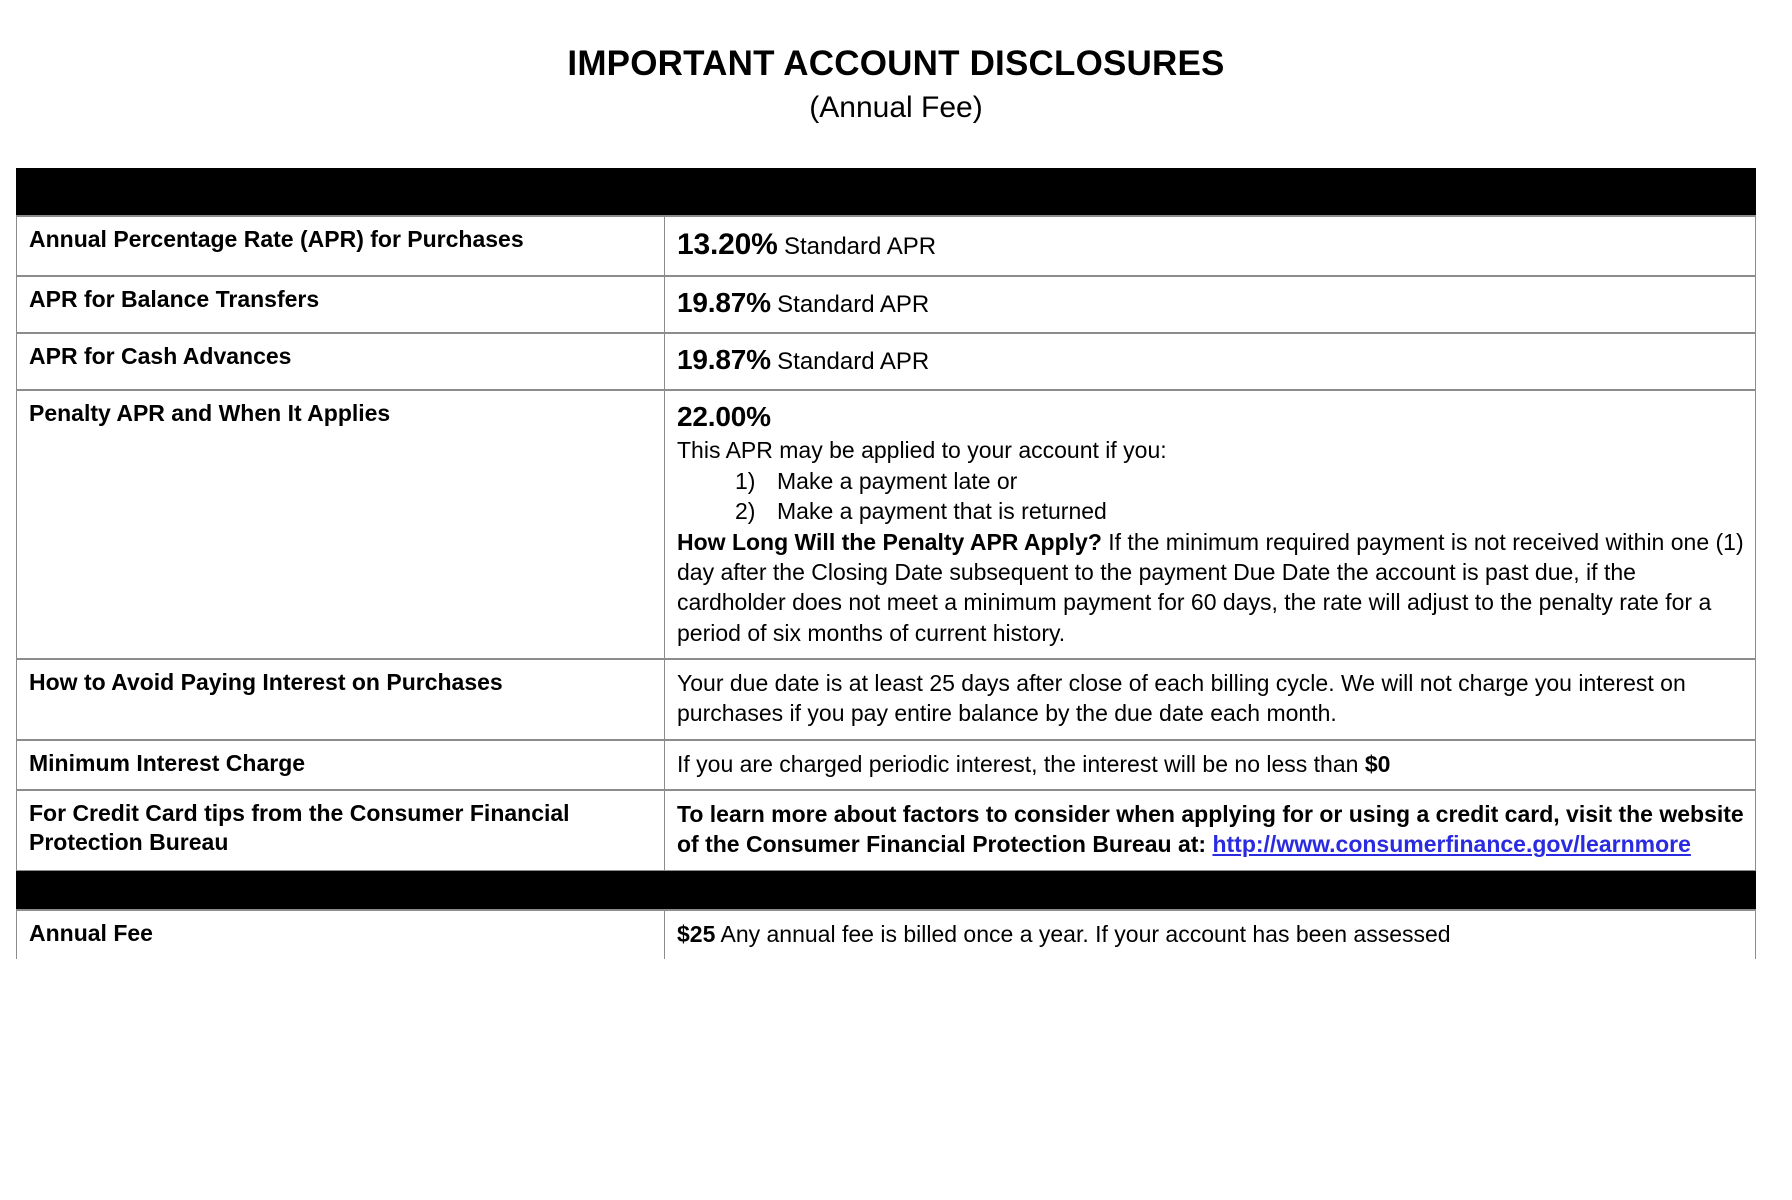 This screenshot has height=1200, width=1792. I want to click on penalty-apr-rate: 22.00%, so click(724, 416).